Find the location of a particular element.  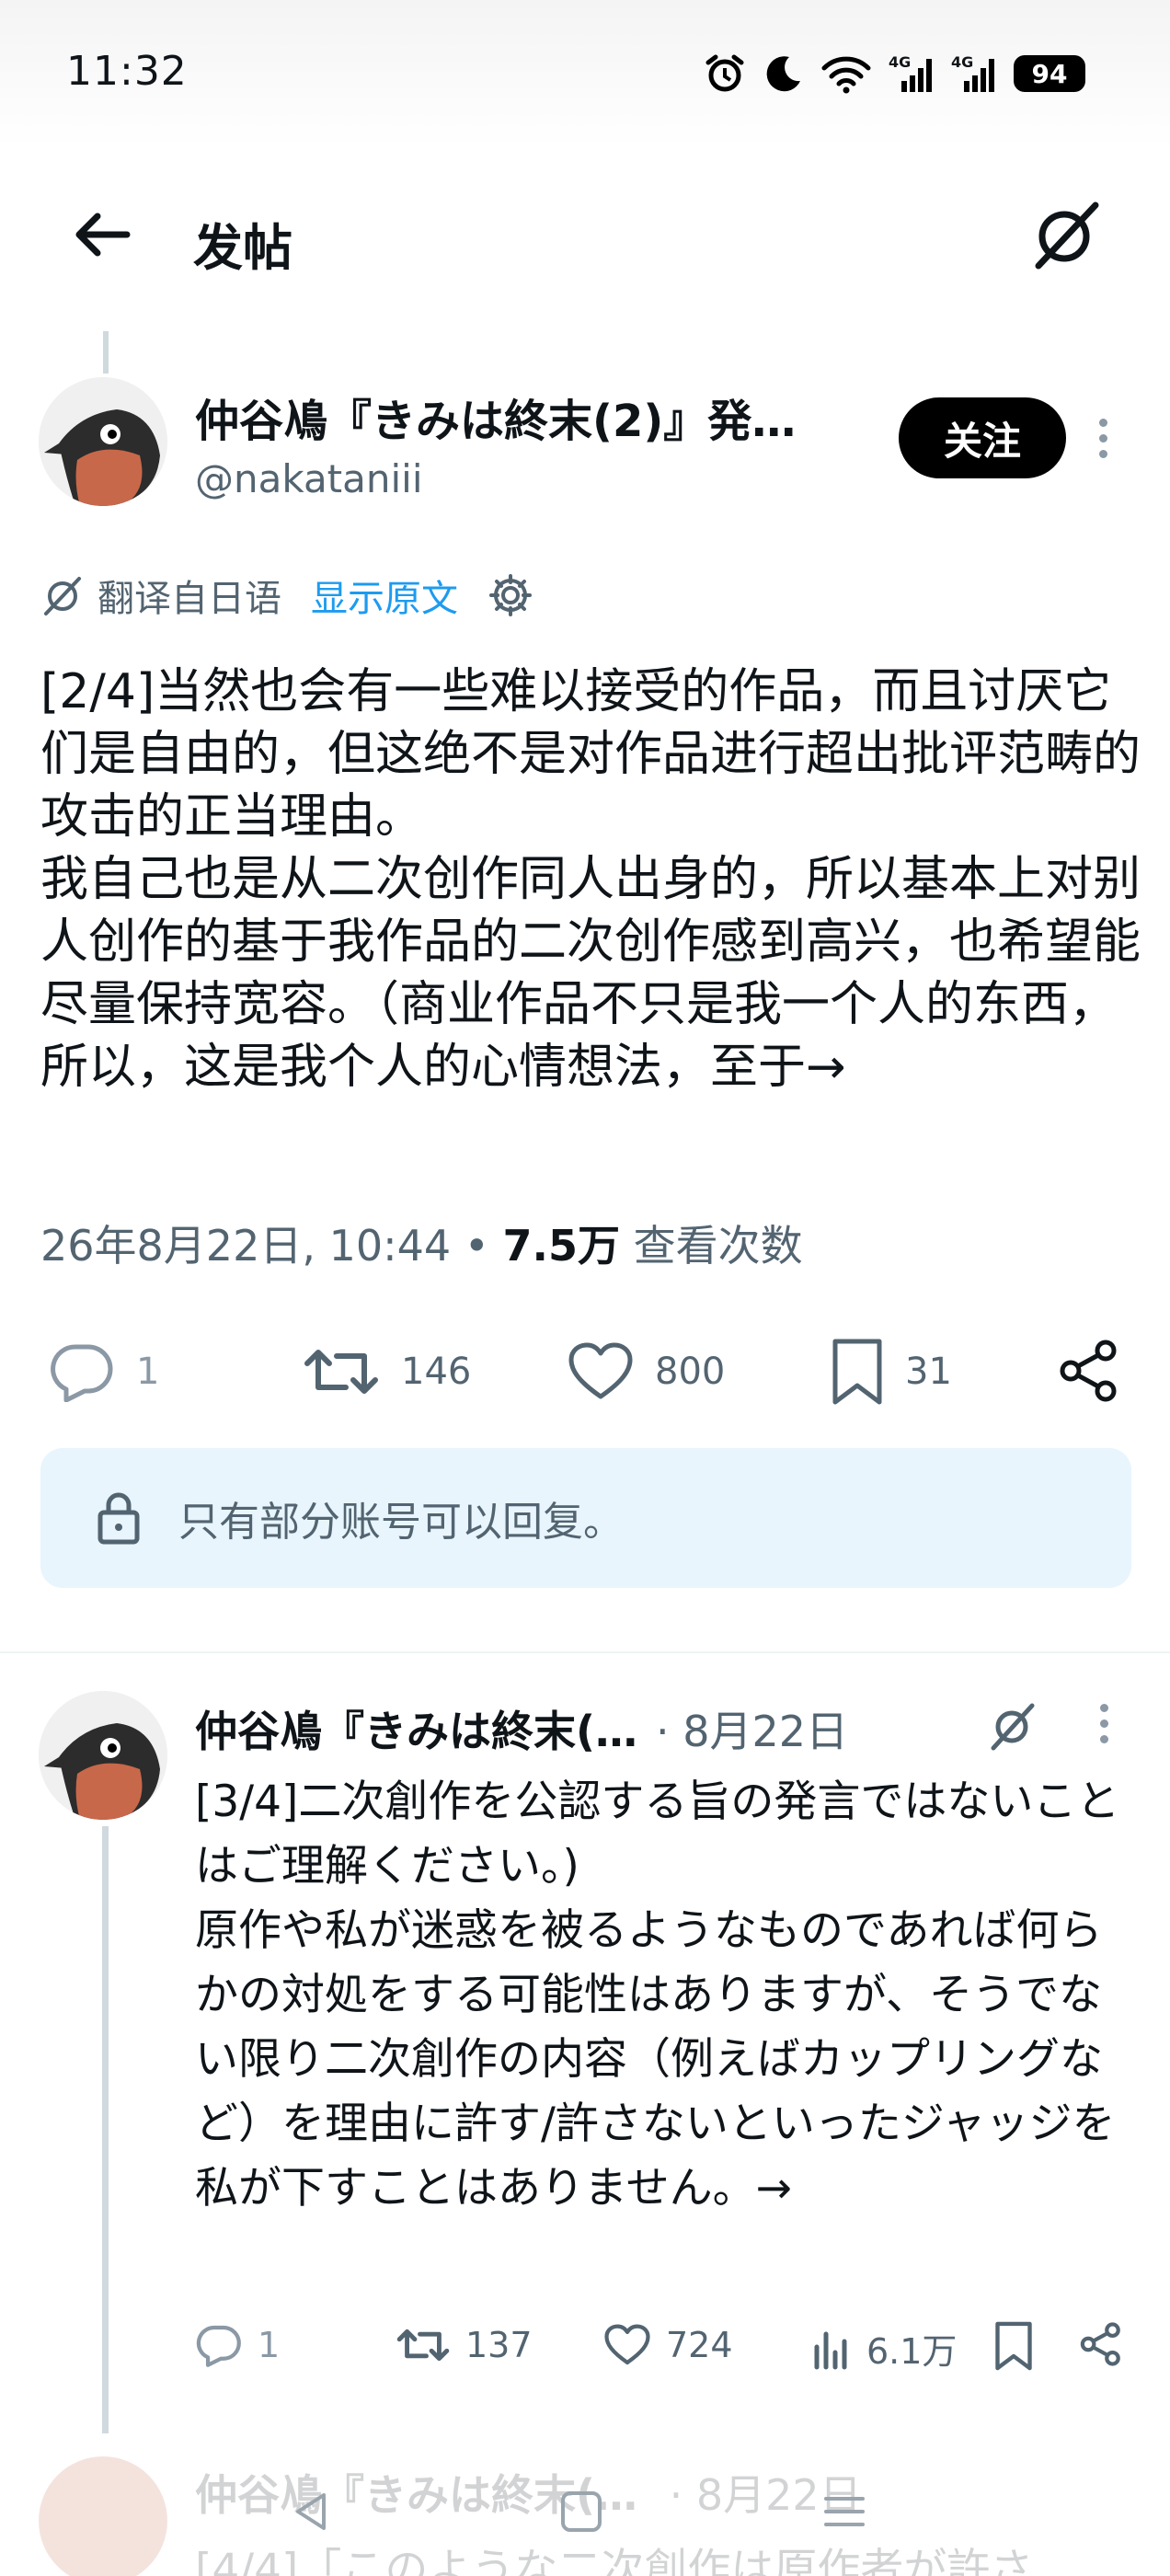

grok-button is located at coordinates (1064, 234).